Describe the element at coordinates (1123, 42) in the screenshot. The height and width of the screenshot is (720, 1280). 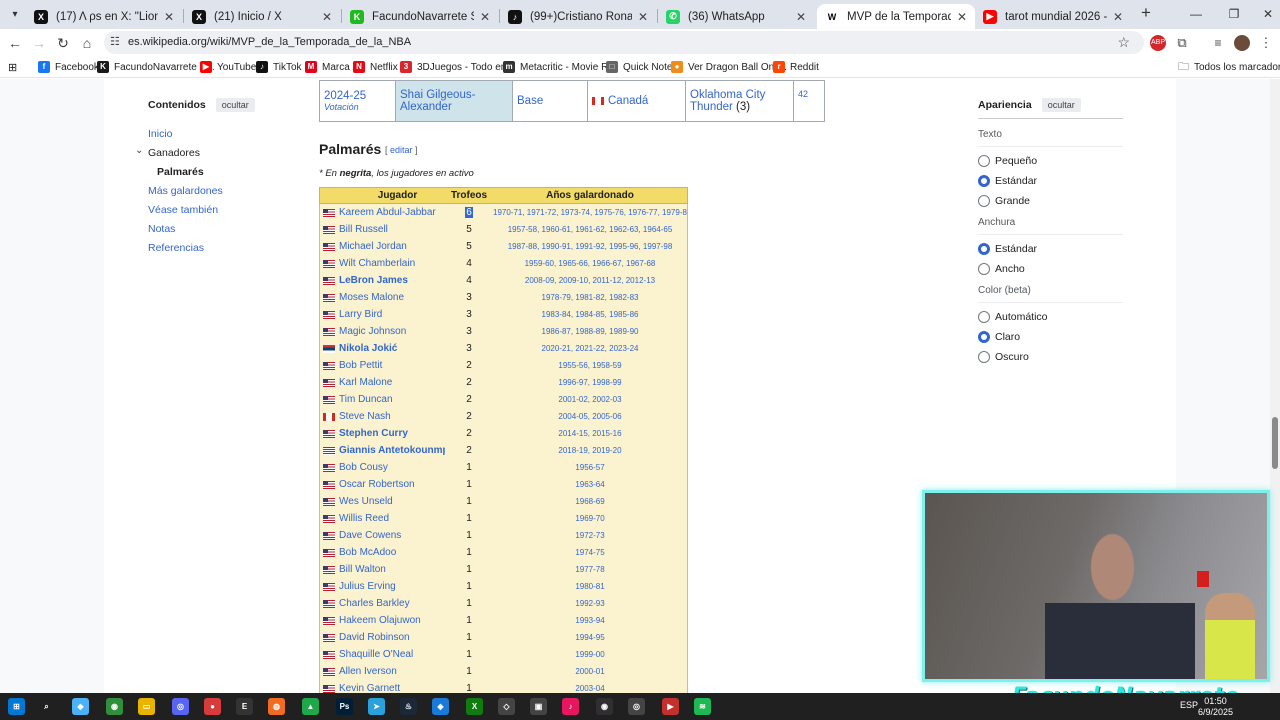
I see `bookmark-star-icon: ☆` at that location.